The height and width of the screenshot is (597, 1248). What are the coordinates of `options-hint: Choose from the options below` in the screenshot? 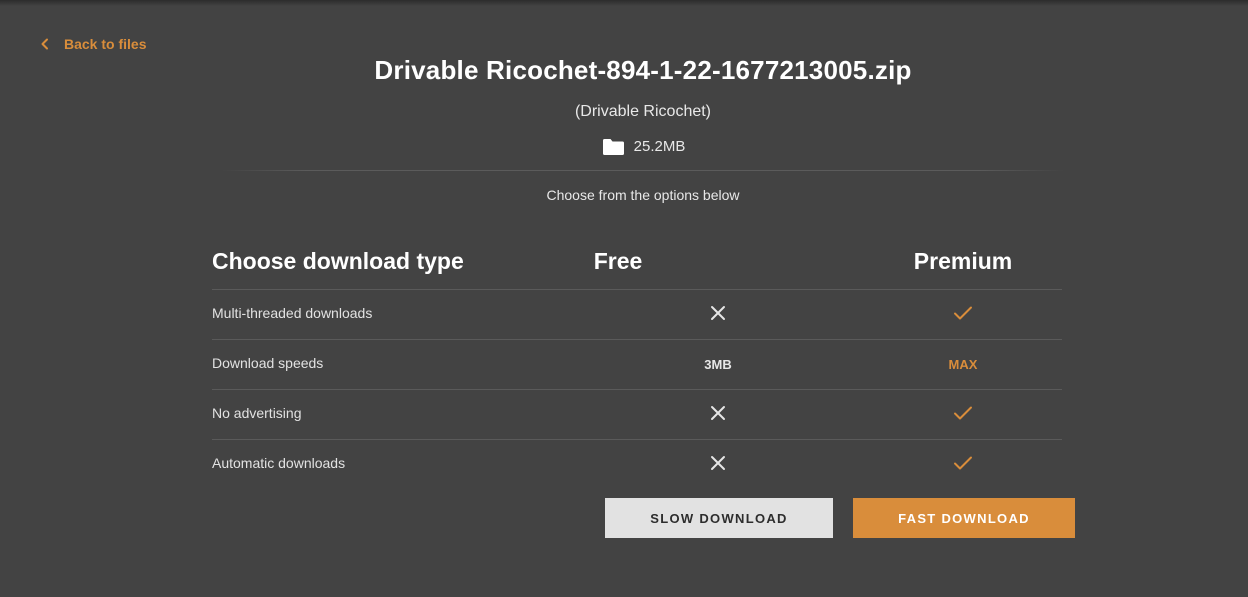 It's located at (643, 195).